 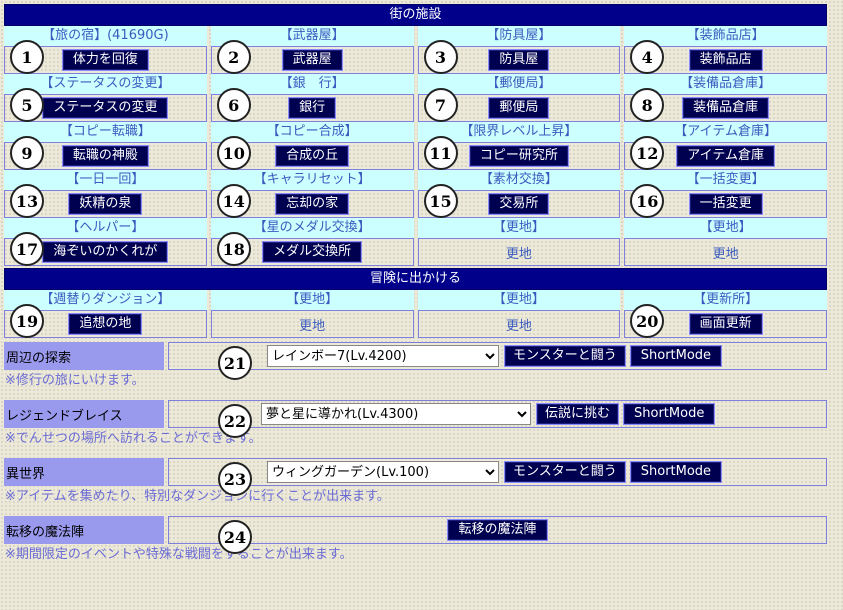 What do you see at coordinates (105, 156) in the screenshot?
I see `facility-button: 転職の神殿` at bounding box center [105, 156].